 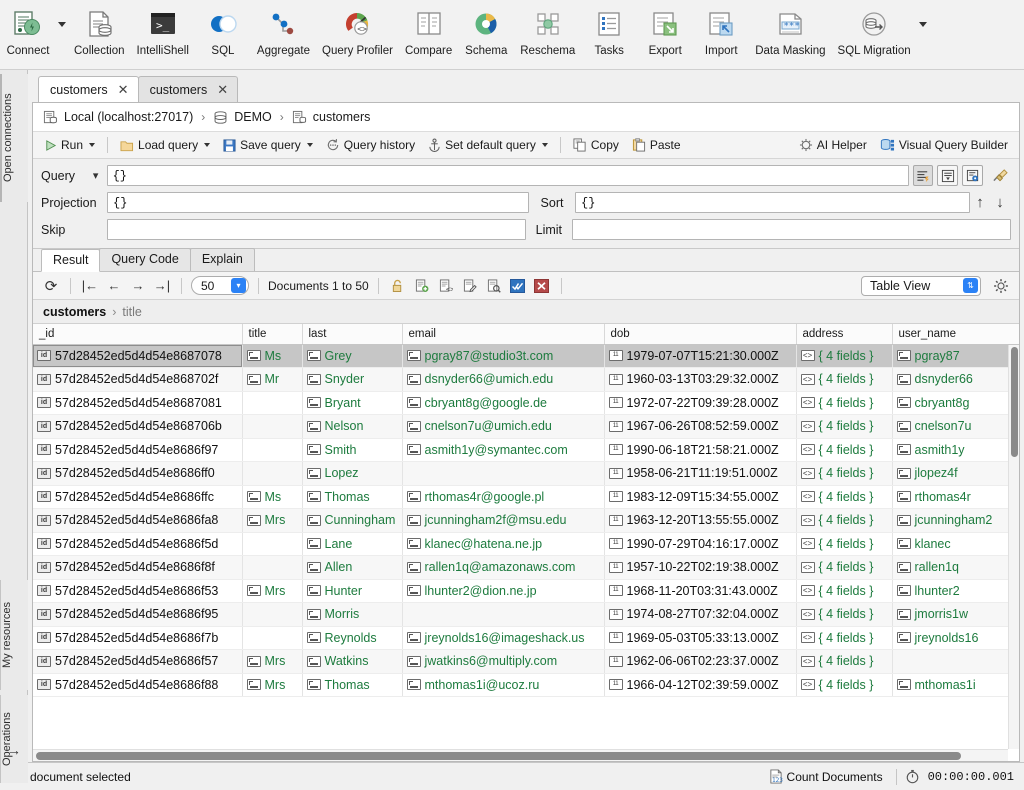 I want to click on cell-dob: 11 1962-06-06T02:23:37.000Z, so click(x=700, y=661).